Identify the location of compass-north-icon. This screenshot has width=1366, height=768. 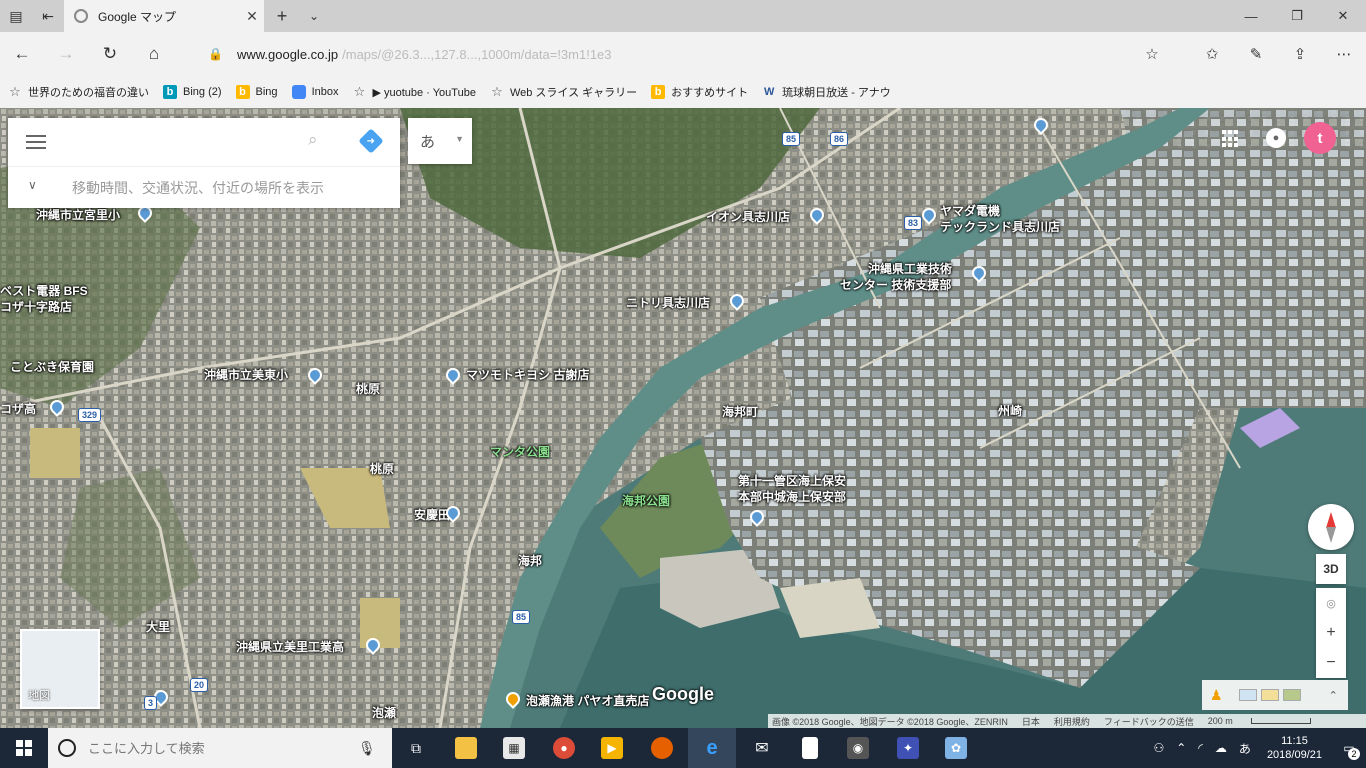
(1331, 520).